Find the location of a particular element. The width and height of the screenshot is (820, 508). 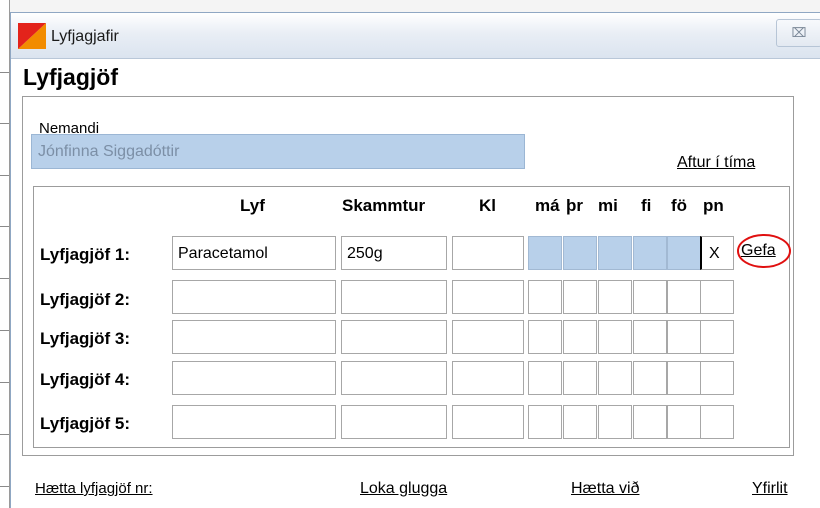

row-label: Lyfjagjöf 3: is located at coordinates (85, 338).